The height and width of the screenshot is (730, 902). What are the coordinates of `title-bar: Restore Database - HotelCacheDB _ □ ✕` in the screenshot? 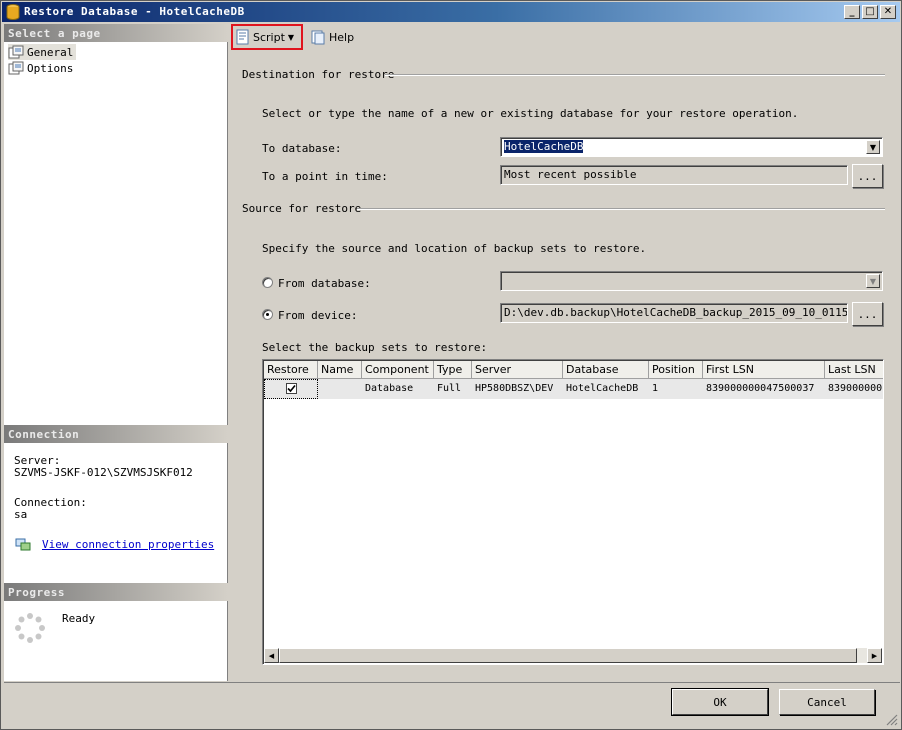 It's located at (451, 12).